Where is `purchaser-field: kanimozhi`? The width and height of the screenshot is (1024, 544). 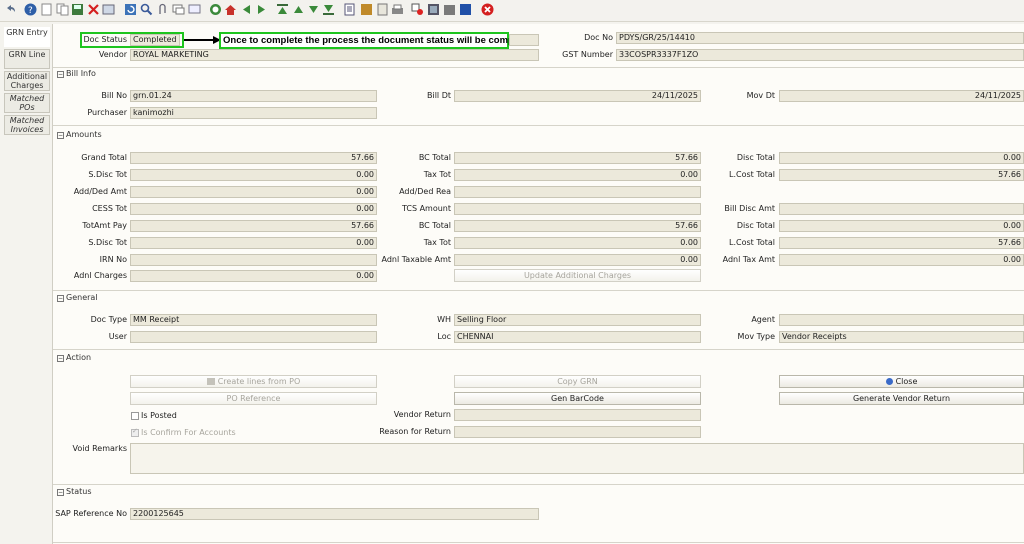 purchaser-field: kanimozhi is located at coordinates (253, 113).